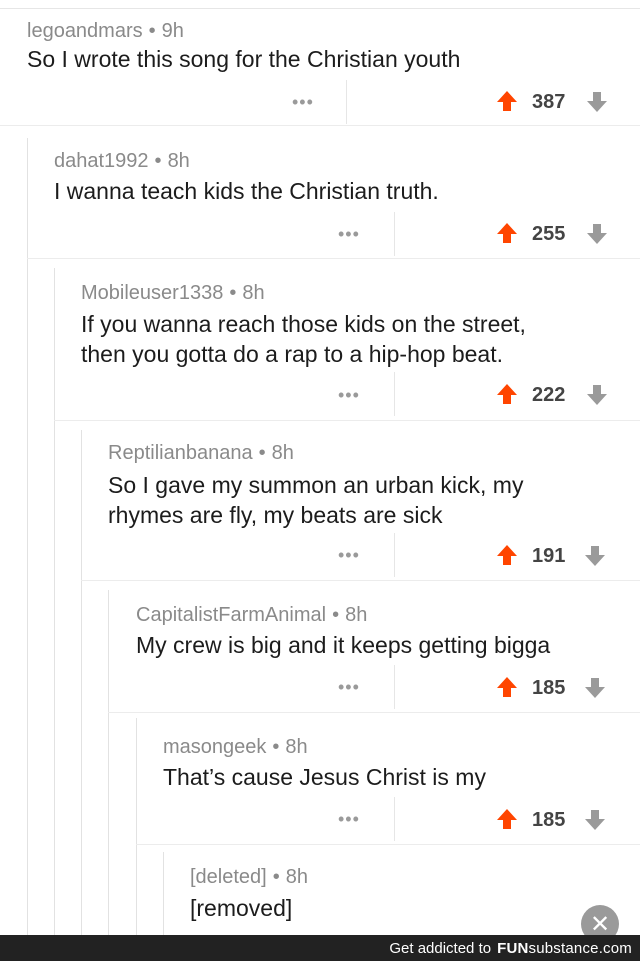 The image size is (640, 961). I want to click on comment-author: CapitalistFarmAnimal, so click(231, 615).